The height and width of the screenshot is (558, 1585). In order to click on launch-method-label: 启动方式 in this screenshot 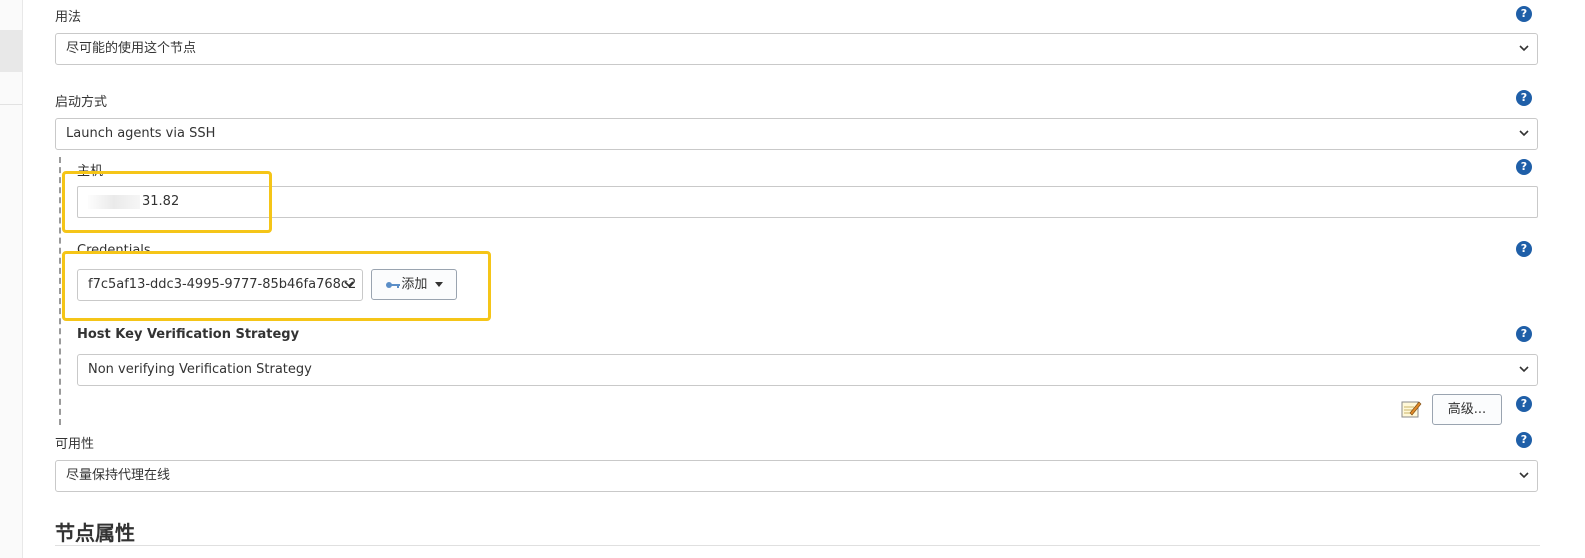, I will do `click(81, 102)`.